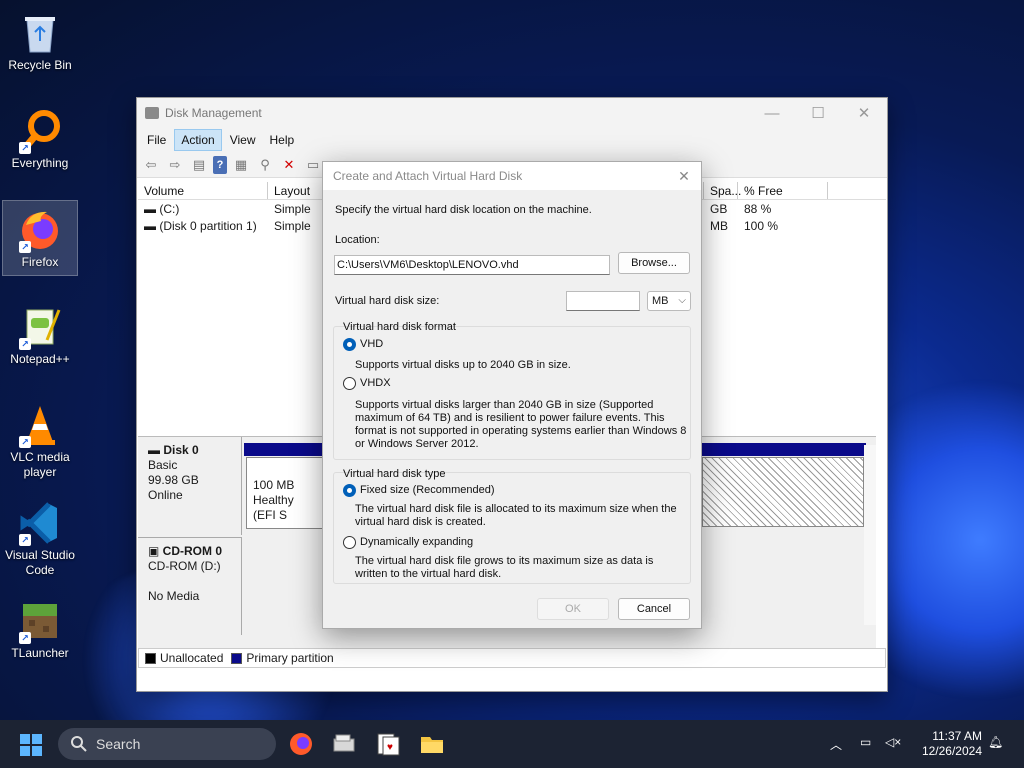  What do you see at coordinates (199, 165) in the screenshot?
I see `console-tree-icon: ▤` at bounding box center [199, 165].